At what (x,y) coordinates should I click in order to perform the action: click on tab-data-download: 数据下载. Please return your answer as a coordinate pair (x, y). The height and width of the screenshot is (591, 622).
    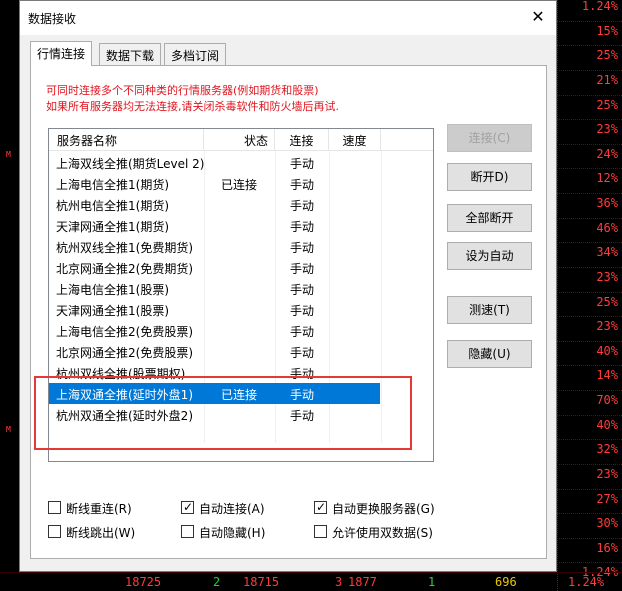
    Looking at the image, I should click on (130, 54).